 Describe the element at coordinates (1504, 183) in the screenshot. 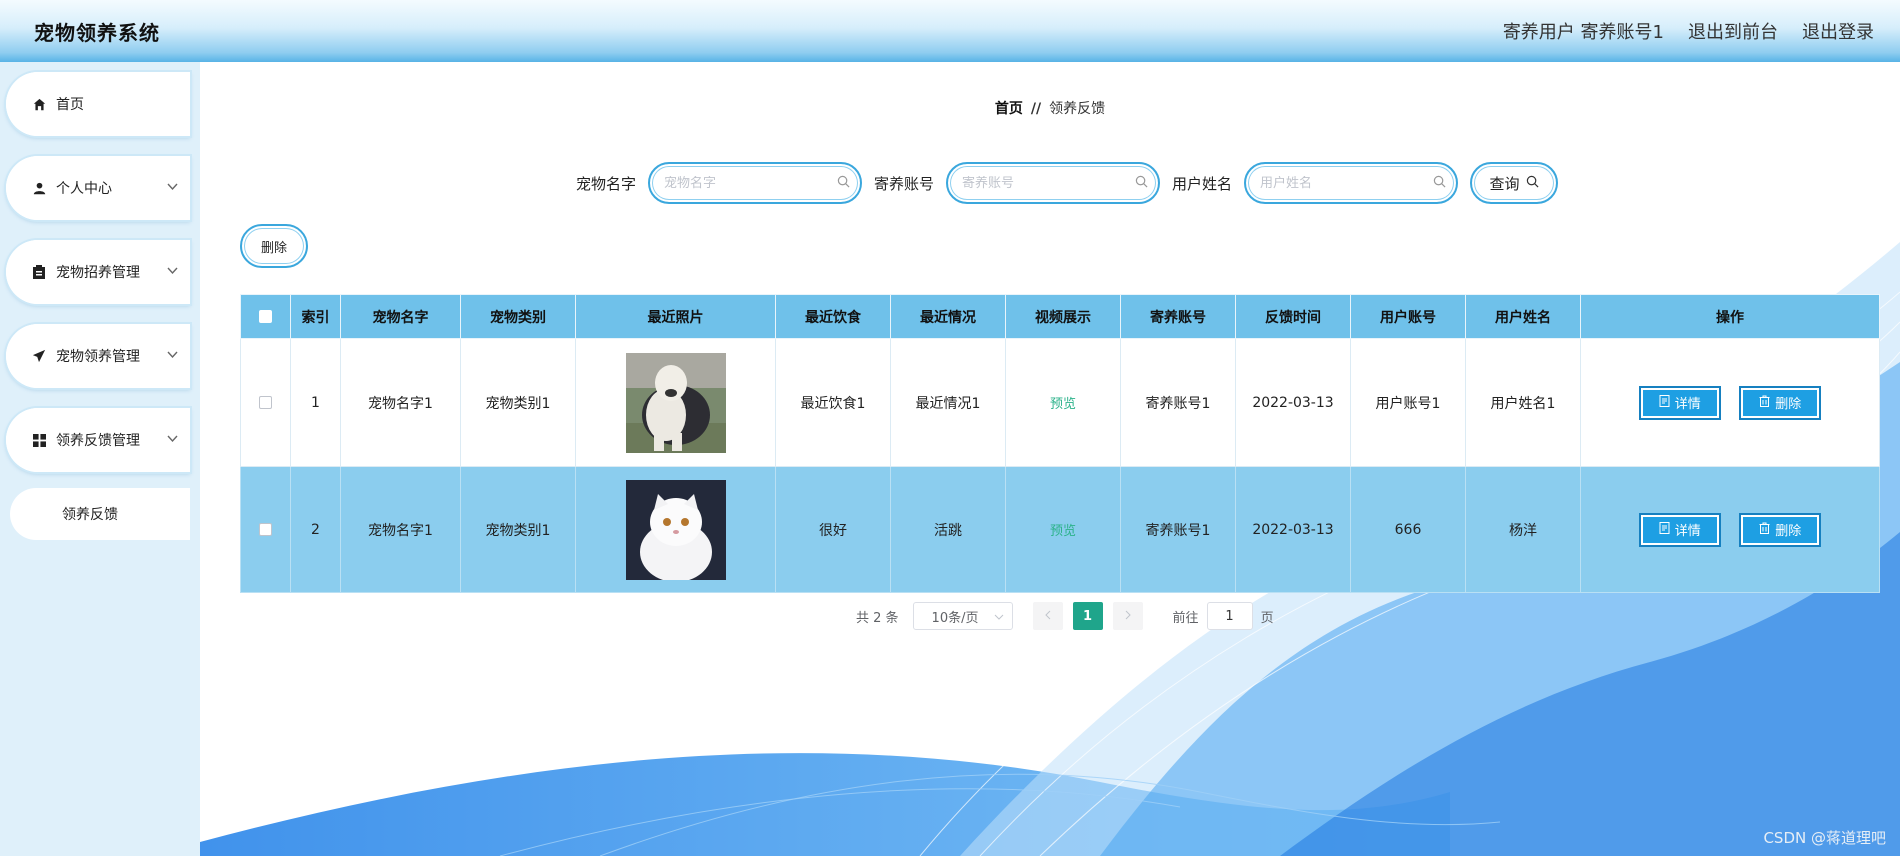

I see `query-button-label: 查询` at that location.